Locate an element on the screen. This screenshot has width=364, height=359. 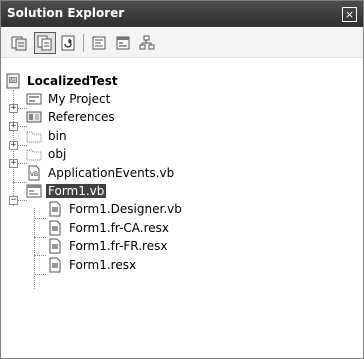
toolbar-separator is located at coordinates (83, 43).